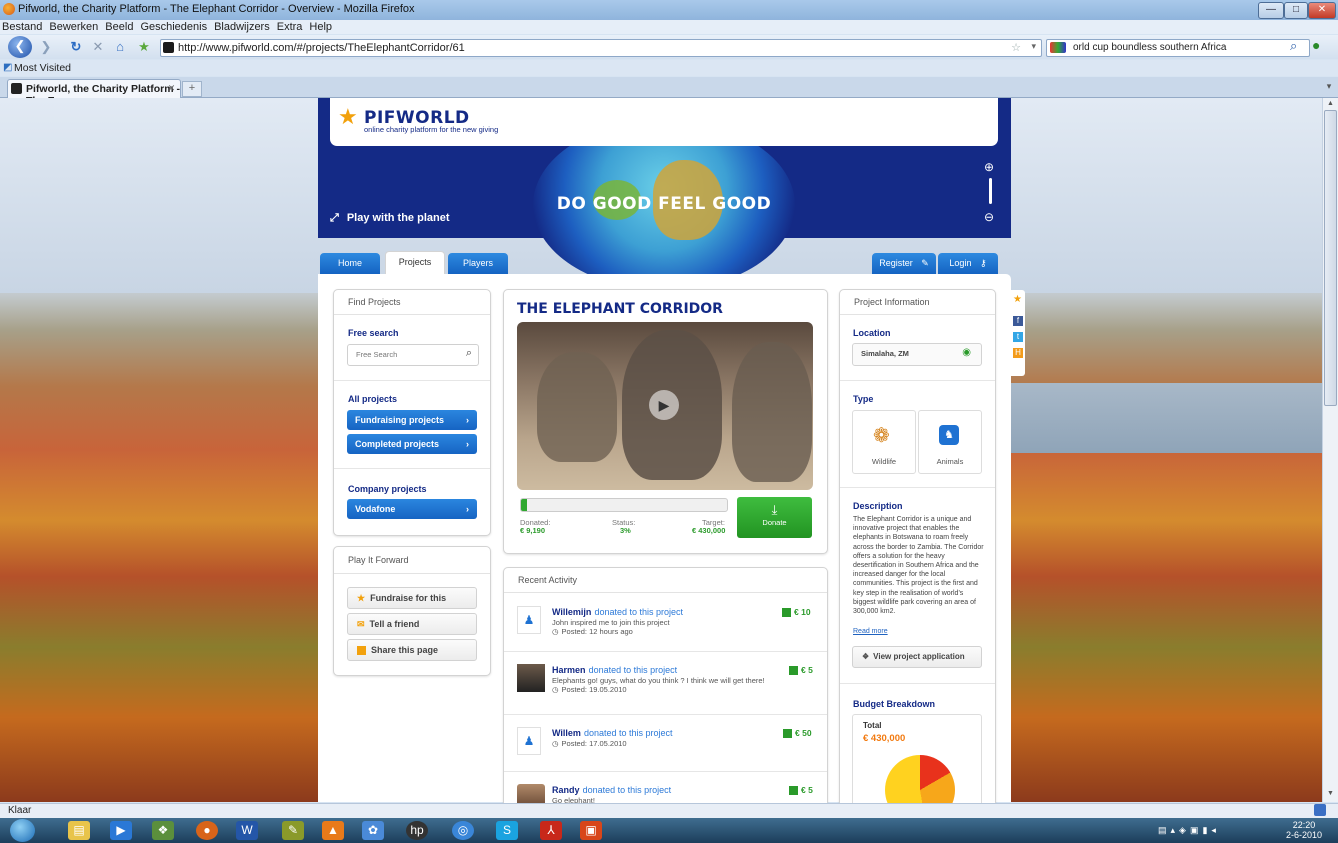 The width and height of the screenshot is (1338, 843). What do you see at coordinates (1296, 10) in the screenshot?
I see `maximize-button: □` at bounding box center [1296, 10].